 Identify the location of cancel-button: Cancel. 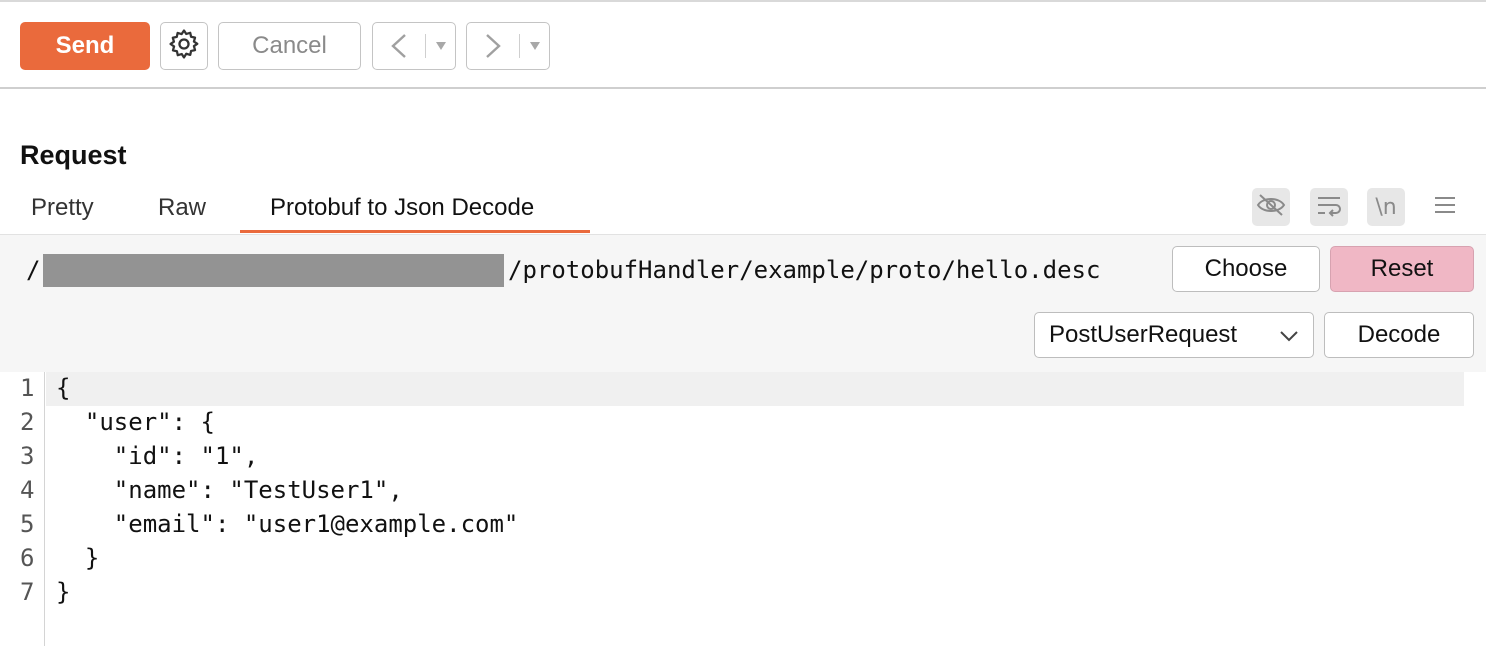
(289, 46).